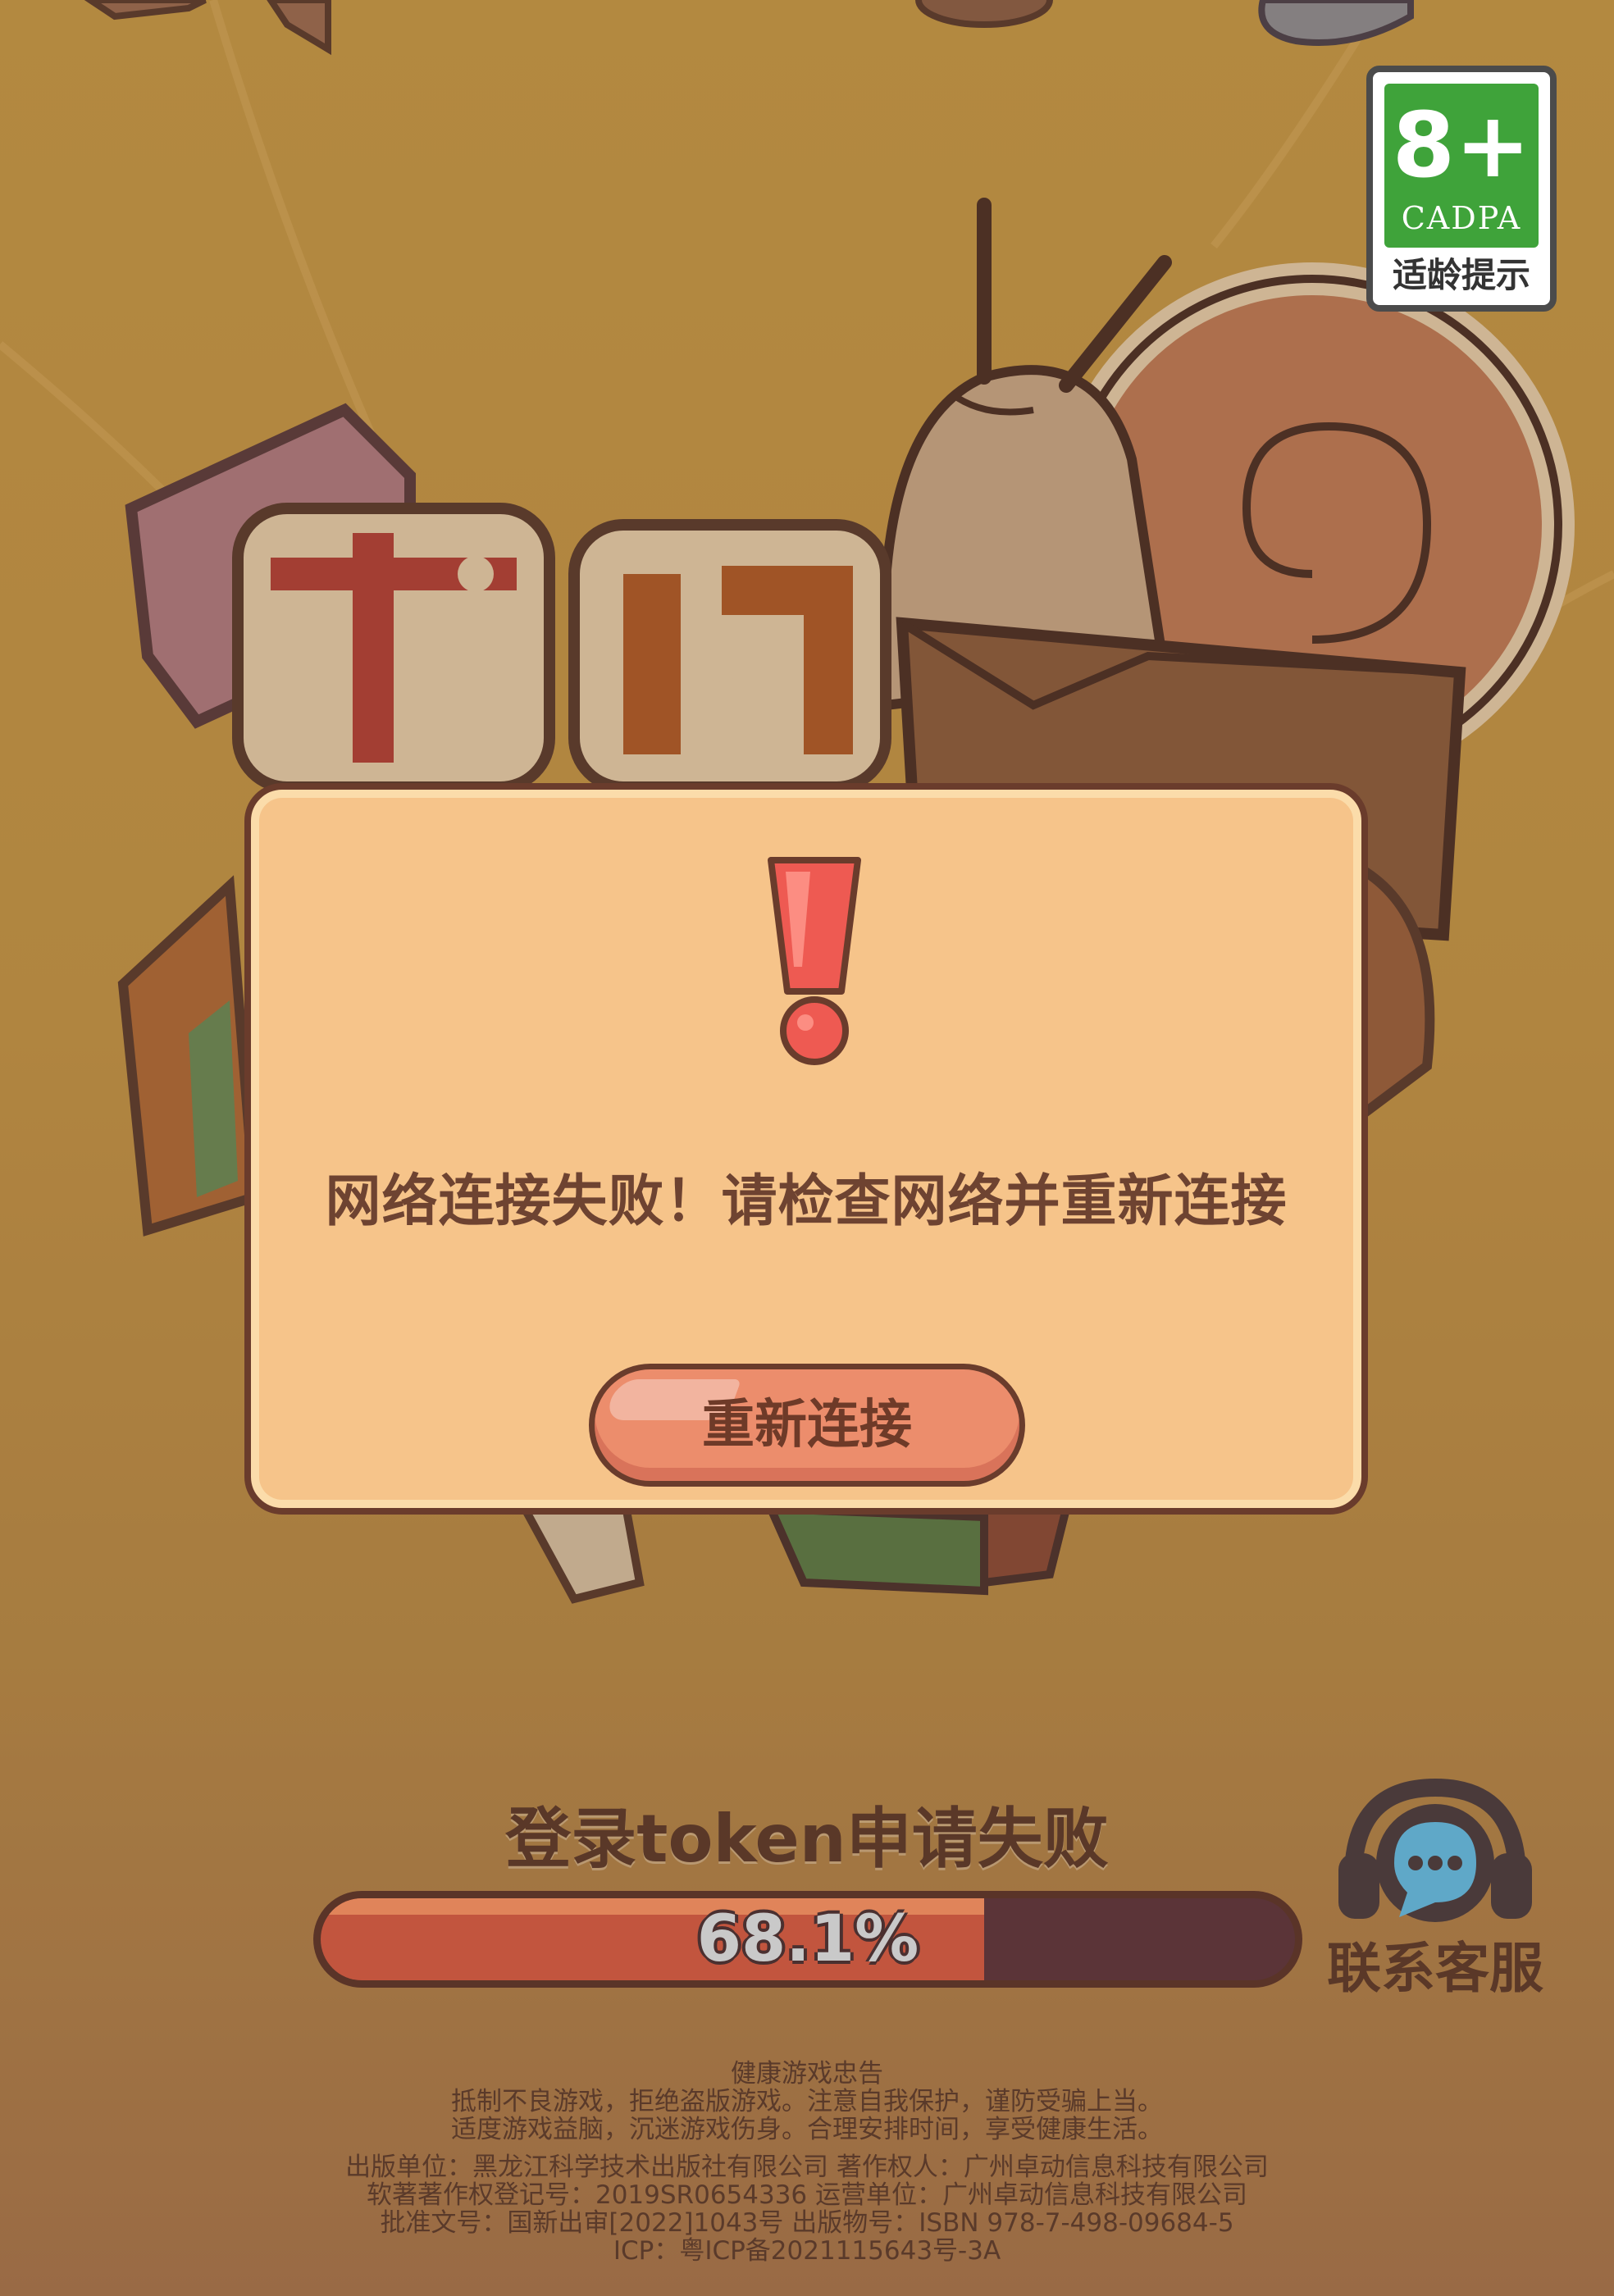 The image size is (1614, 2296). Describe the element at coordinates (814, 961) in the screenshot. I see `exclamation-icon` at that location.